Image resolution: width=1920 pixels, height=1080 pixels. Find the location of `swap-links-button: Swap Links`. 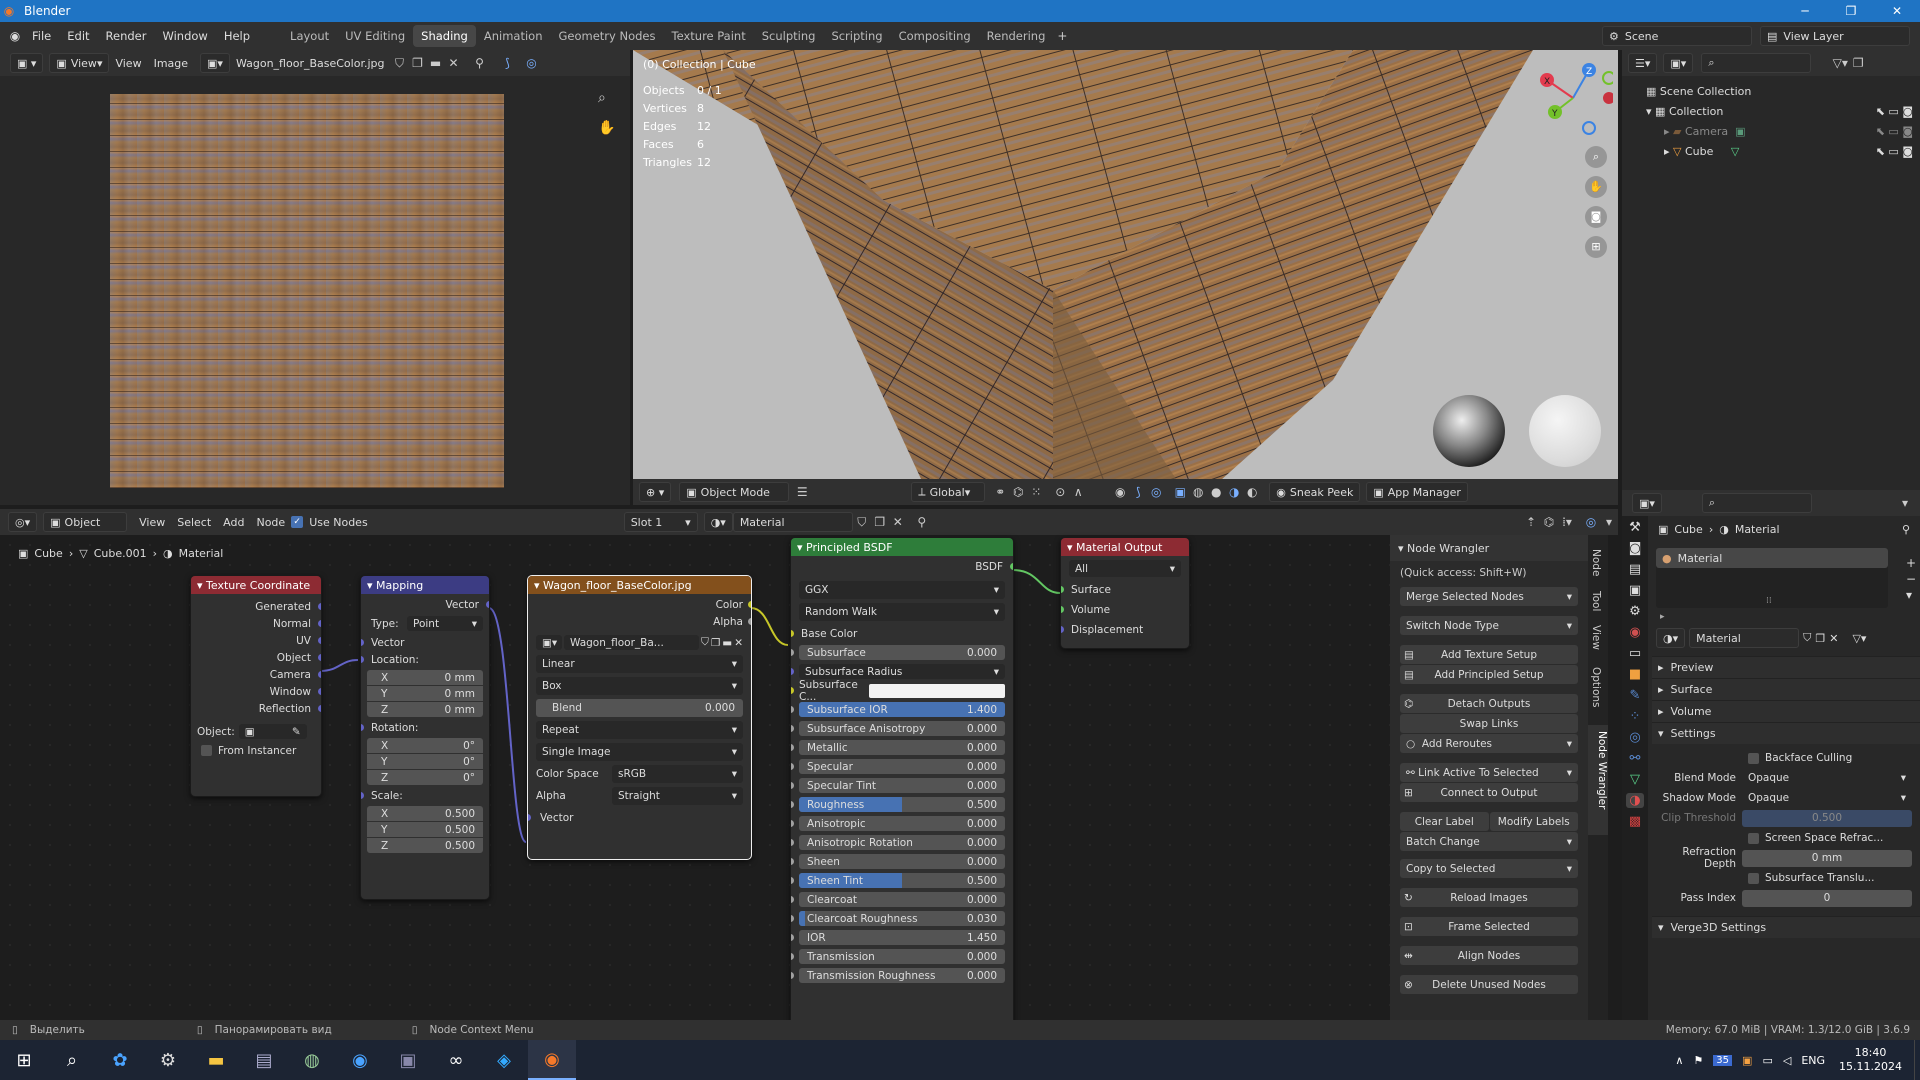

swap-links-button: Swap Links is located at coordinates (1489, 723).